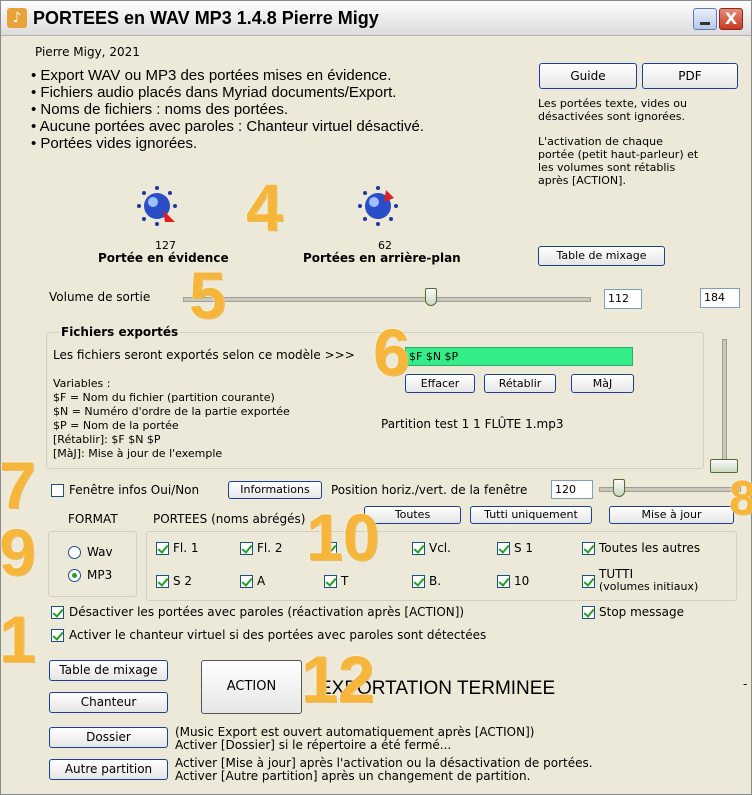 This screenshot has width=752, height=795. I want to click on infos-checkbox, so click(57, 490).